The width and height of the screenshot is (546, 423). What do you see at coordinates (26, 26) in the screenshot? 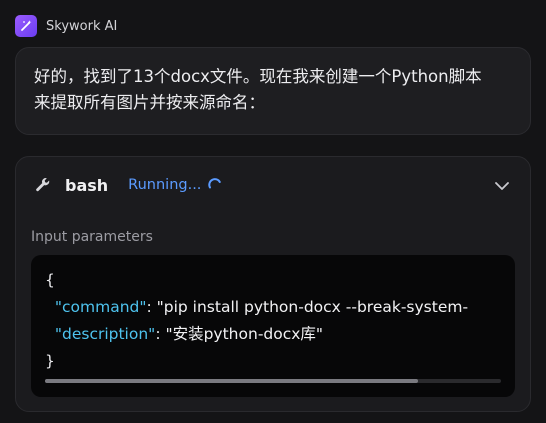
I see `magic-wand-icon` at bounding box center [26, 26].